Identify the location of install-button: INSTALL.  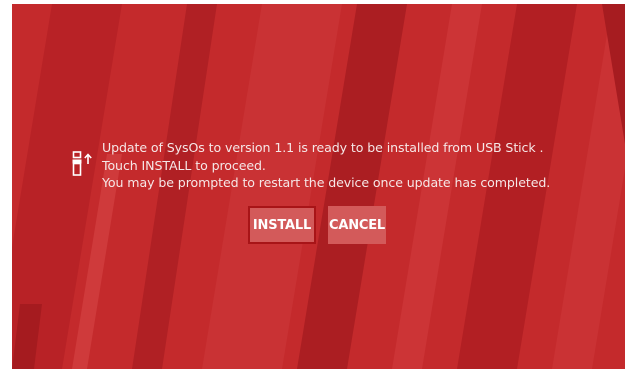
(282, 225).